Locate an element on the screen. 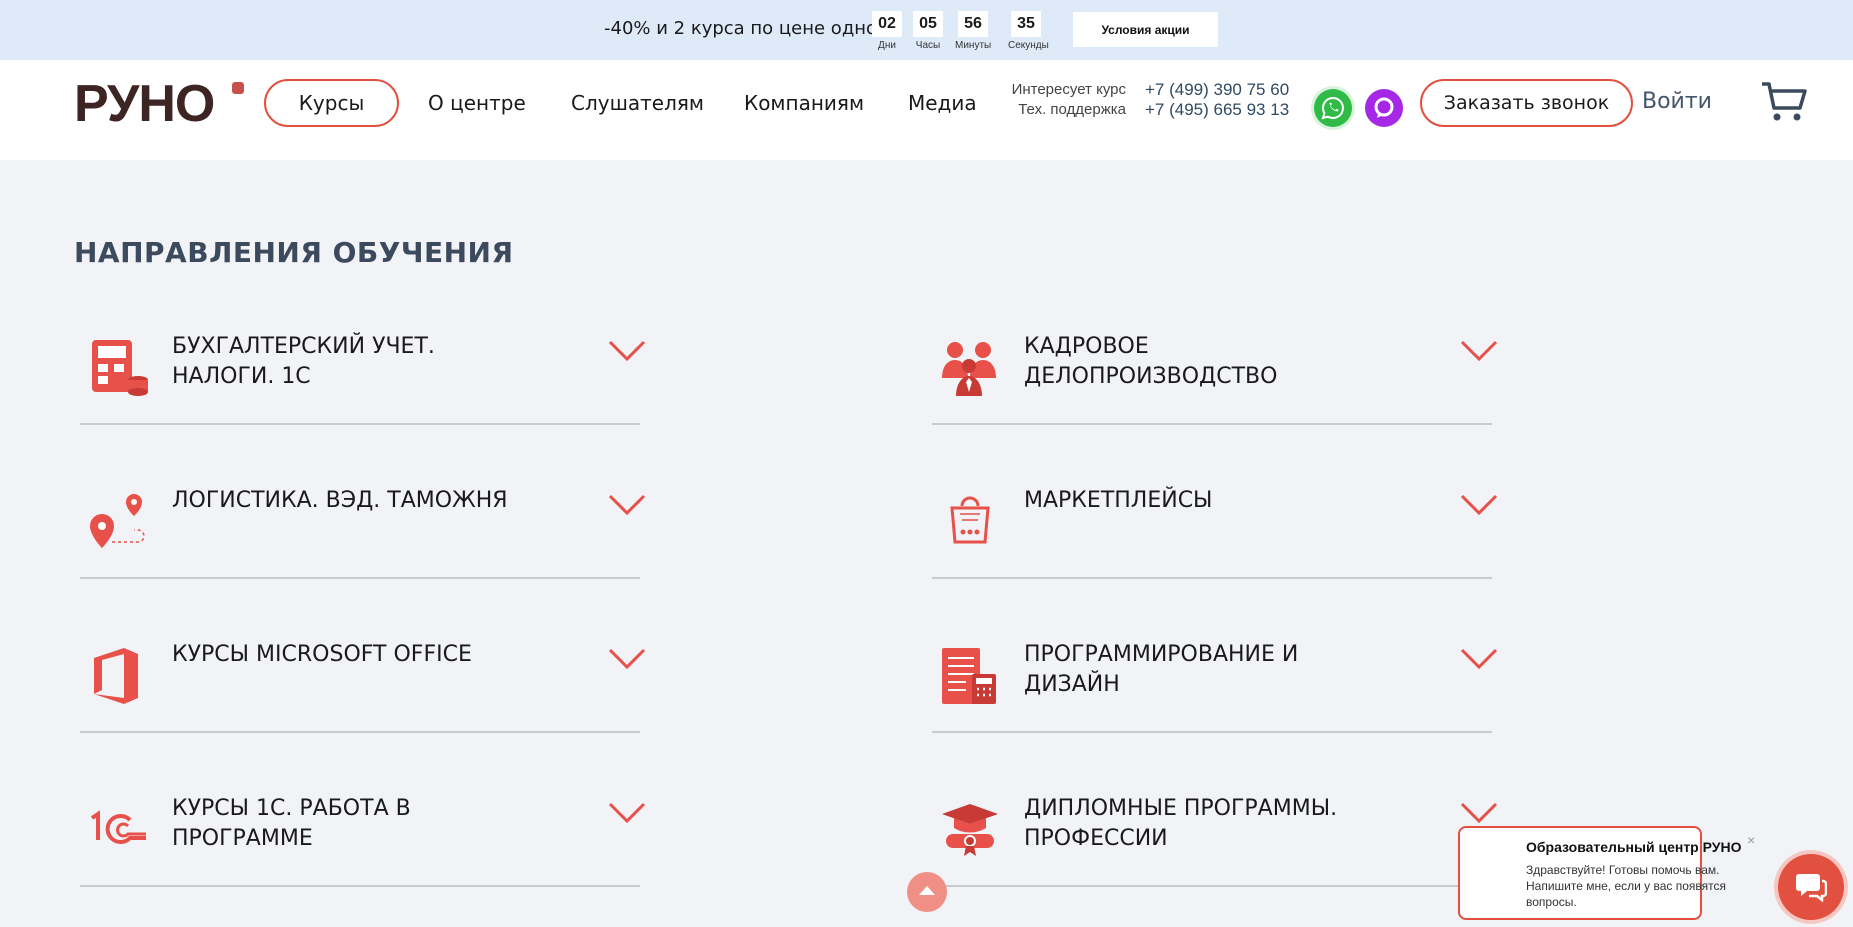 The height and width of the screenshot is (927, 1853). office-icon is located at coordinates (116, 676).